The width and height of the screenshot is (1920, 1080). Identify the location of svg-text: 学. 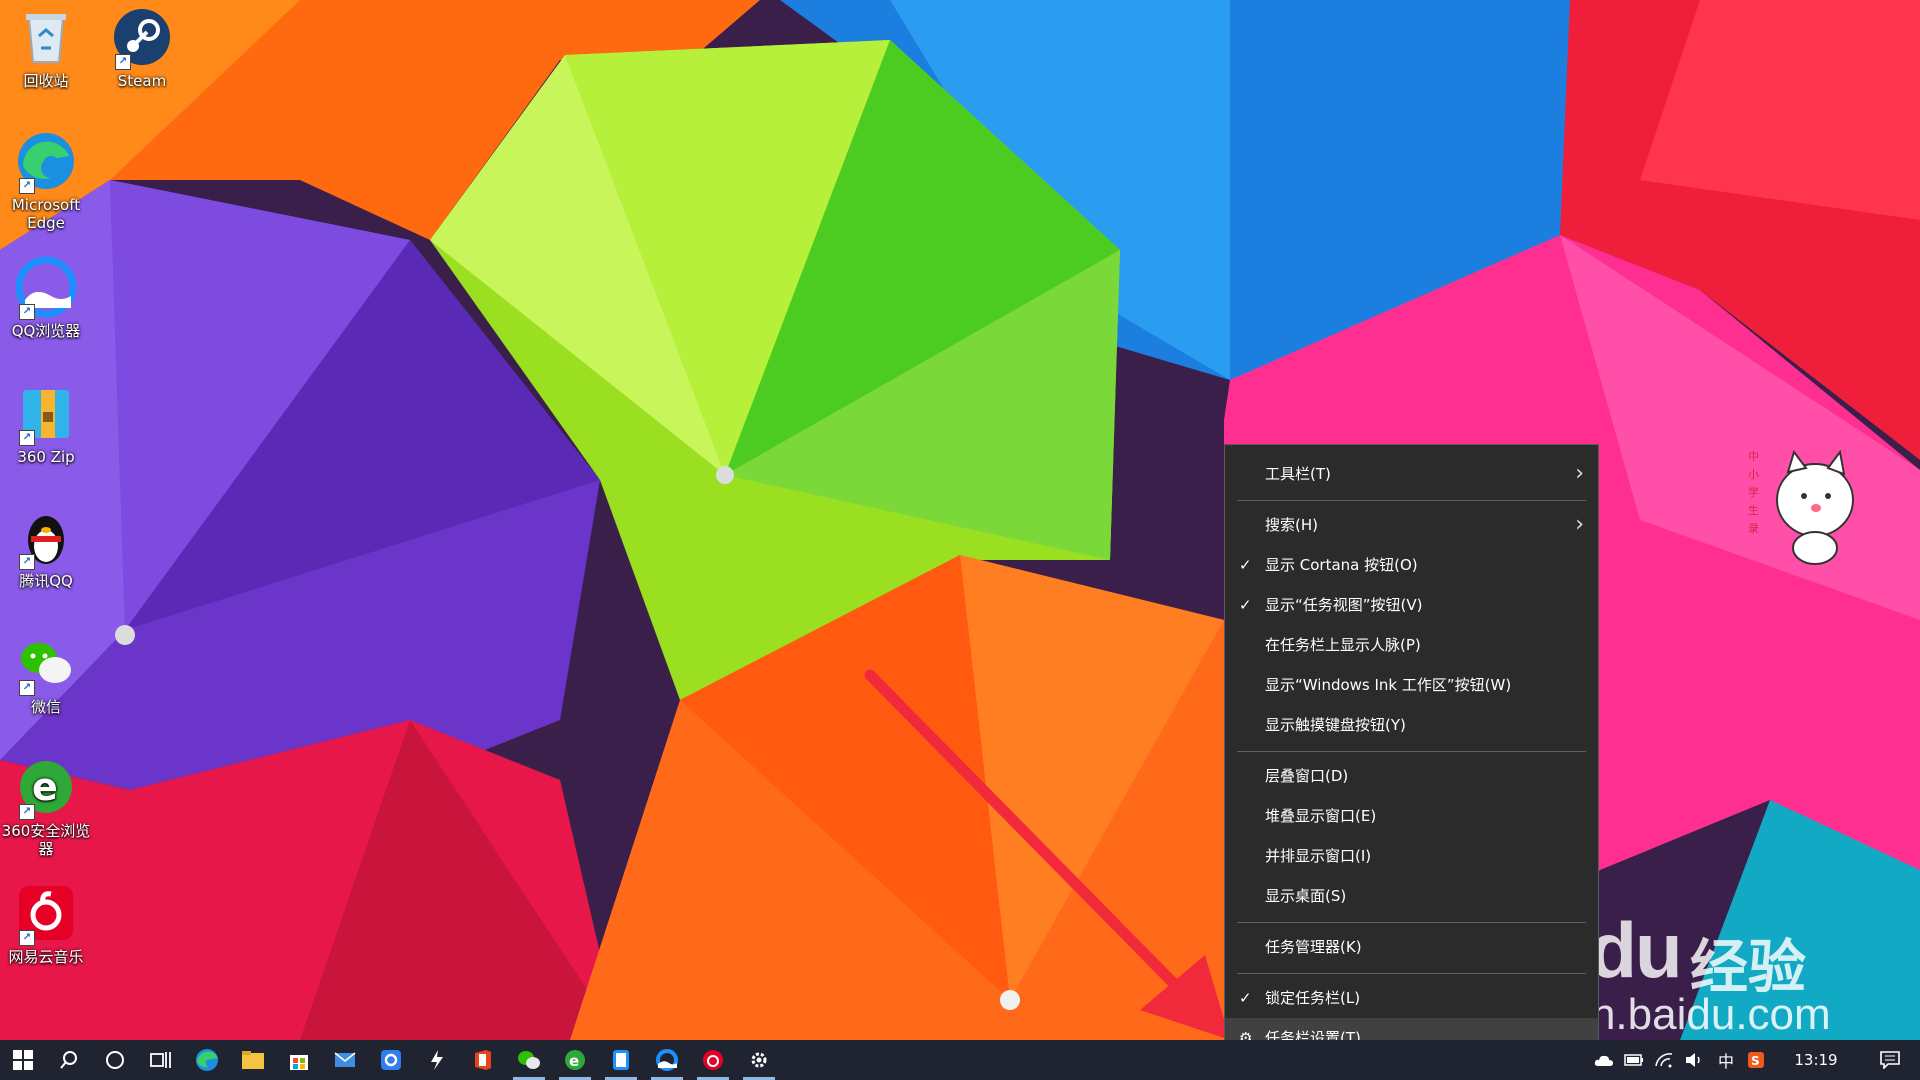
(1753, 492).